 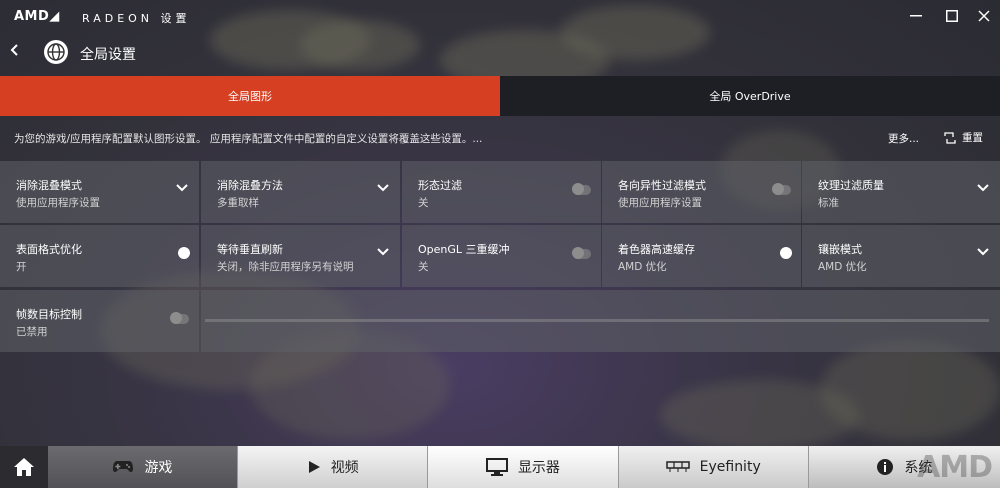 I want to click on nav-video: 视频, so click(x=333, y=467).